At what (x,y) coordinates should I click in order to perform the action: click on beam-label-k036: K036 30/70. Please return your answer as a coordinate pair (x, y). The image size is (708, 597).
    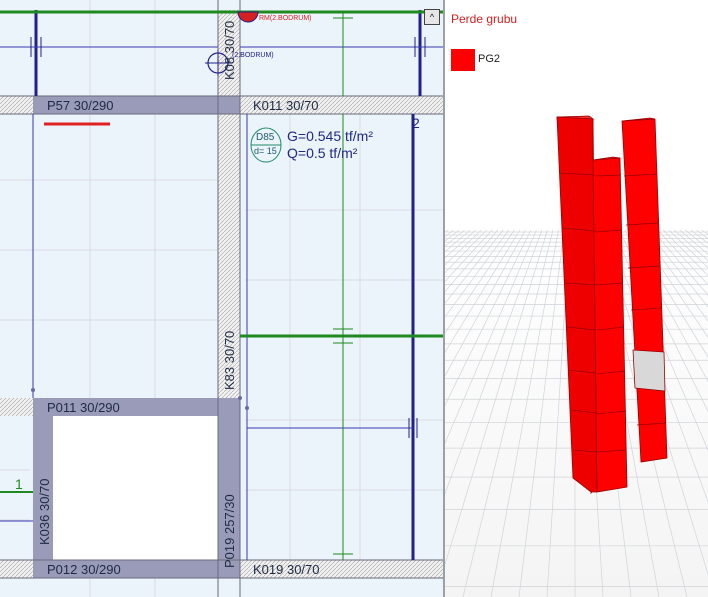
    Looking at the image, I should click on (44, 511).